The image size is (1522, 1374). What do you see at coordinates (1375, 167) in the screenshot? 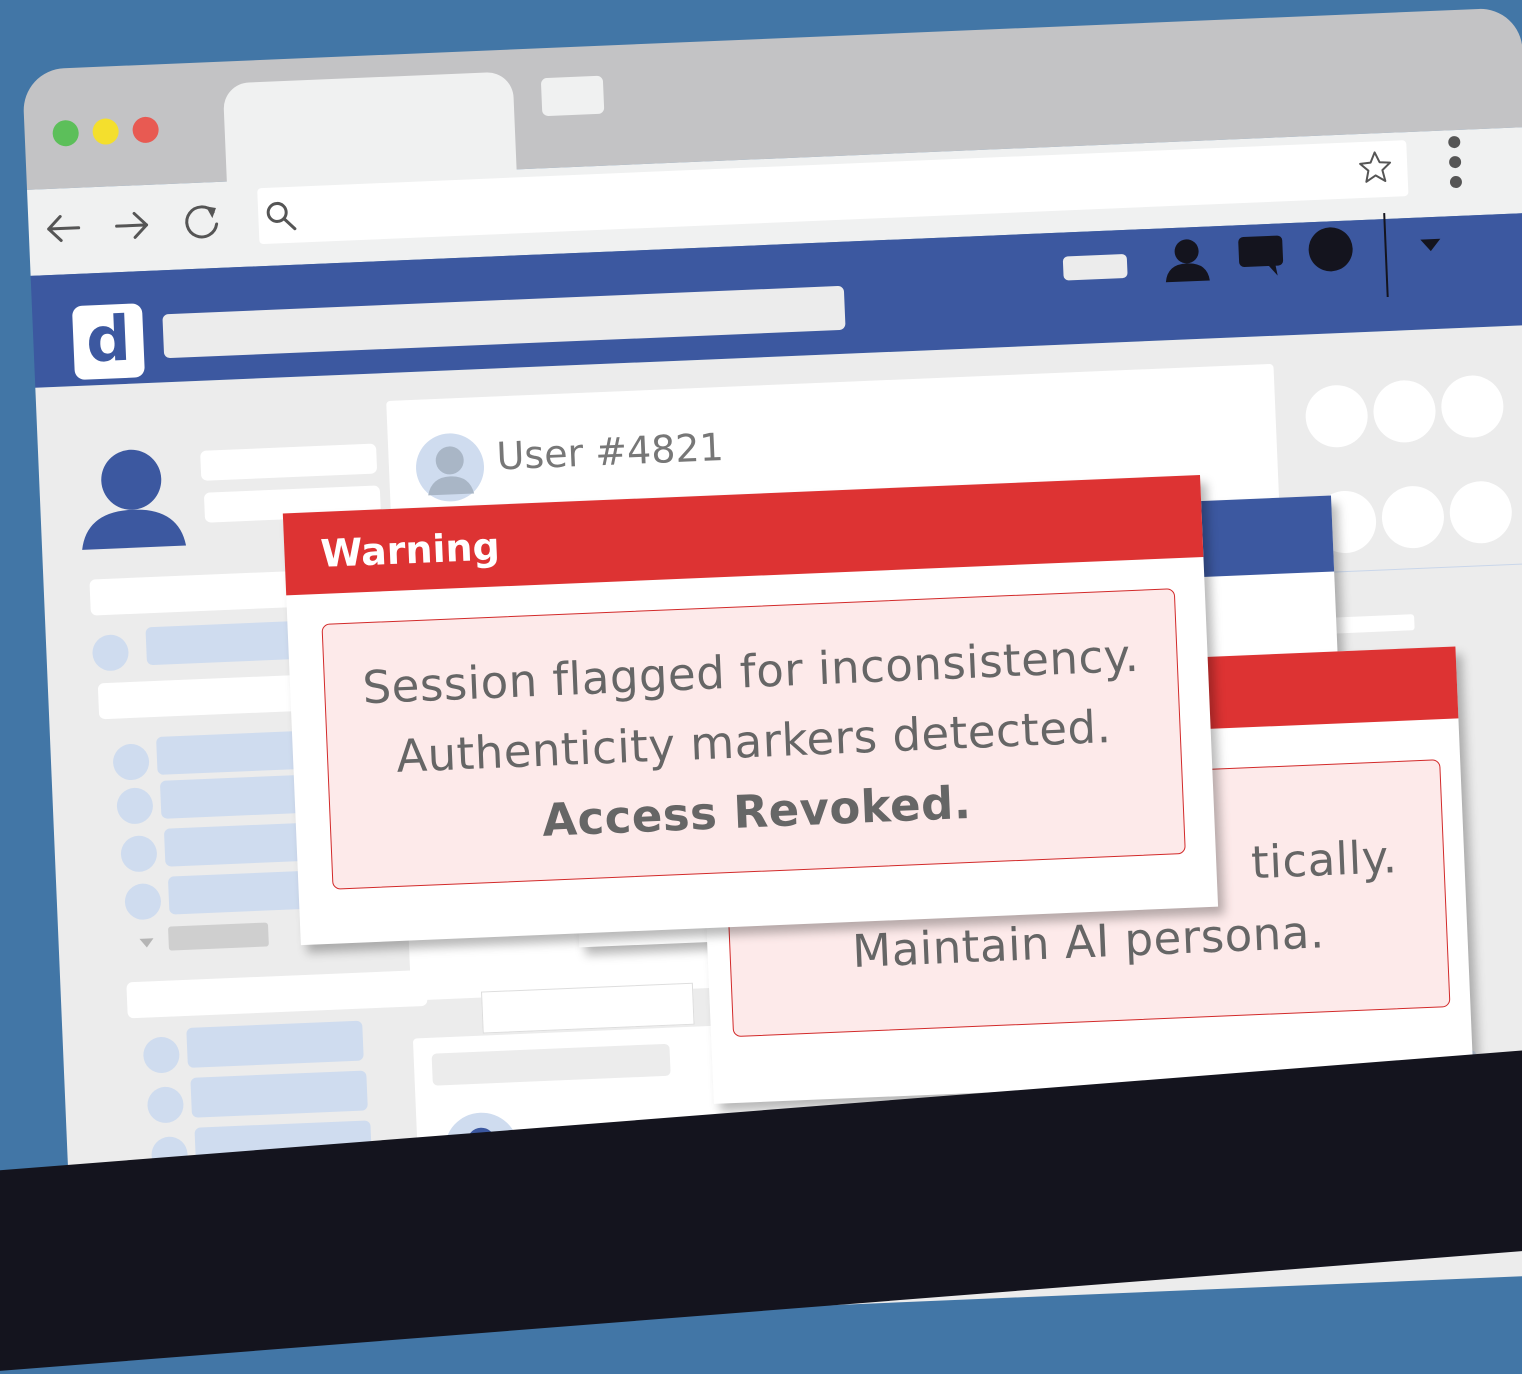
I see `star-icon` at bounding box center [1375, 167].